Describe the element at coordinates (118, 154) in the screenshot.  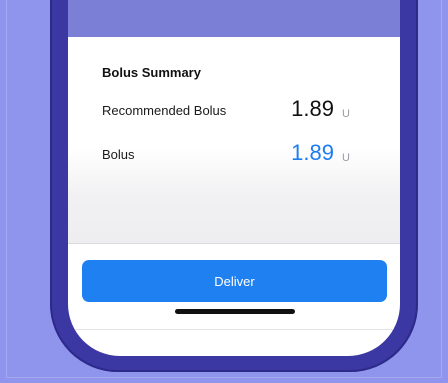
I see `bolus-label: Bolus` at that location.